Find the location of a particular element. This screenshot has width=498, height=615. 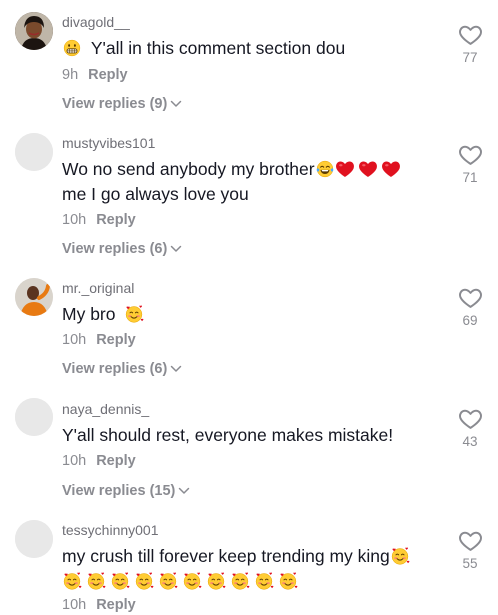

like-count: 55 is located at coordinates (470, 563).